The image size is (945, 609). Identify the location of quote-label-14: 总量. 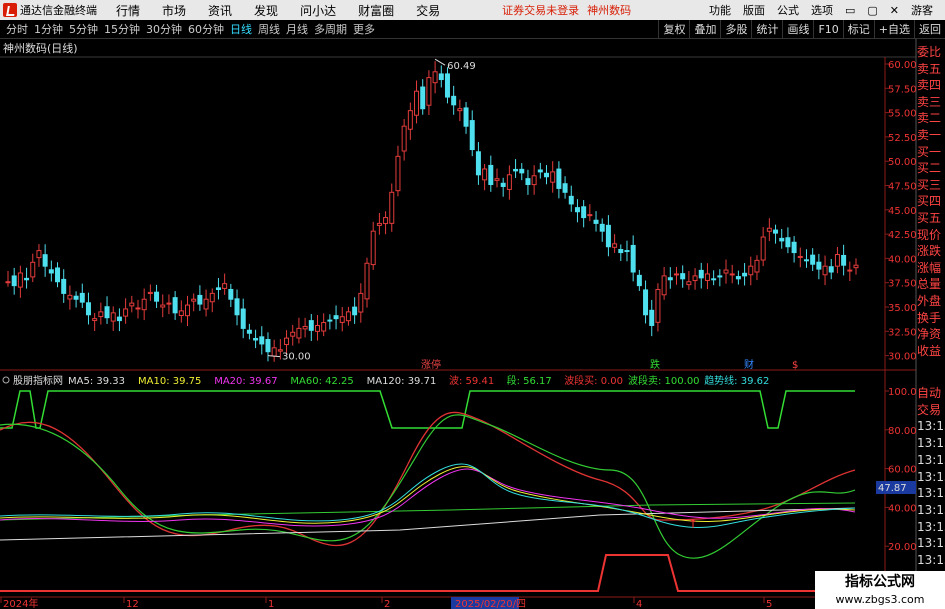
(929, 284).